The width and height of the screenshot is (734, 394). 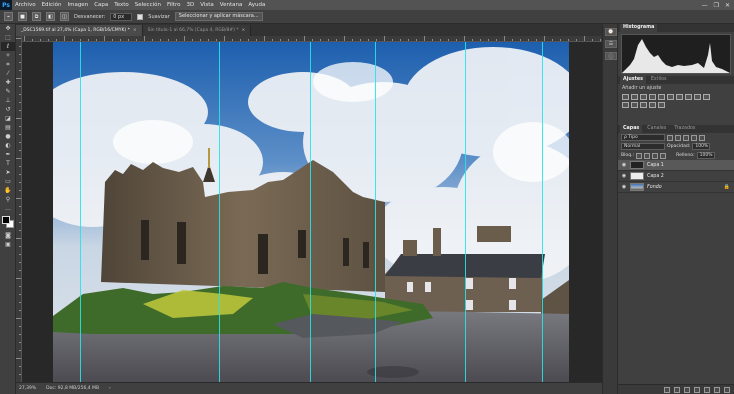 What do you see at coordinates (656, 129) in the screenshot?
I see `tab-channels: Canales` at bounding box center [656, 129].